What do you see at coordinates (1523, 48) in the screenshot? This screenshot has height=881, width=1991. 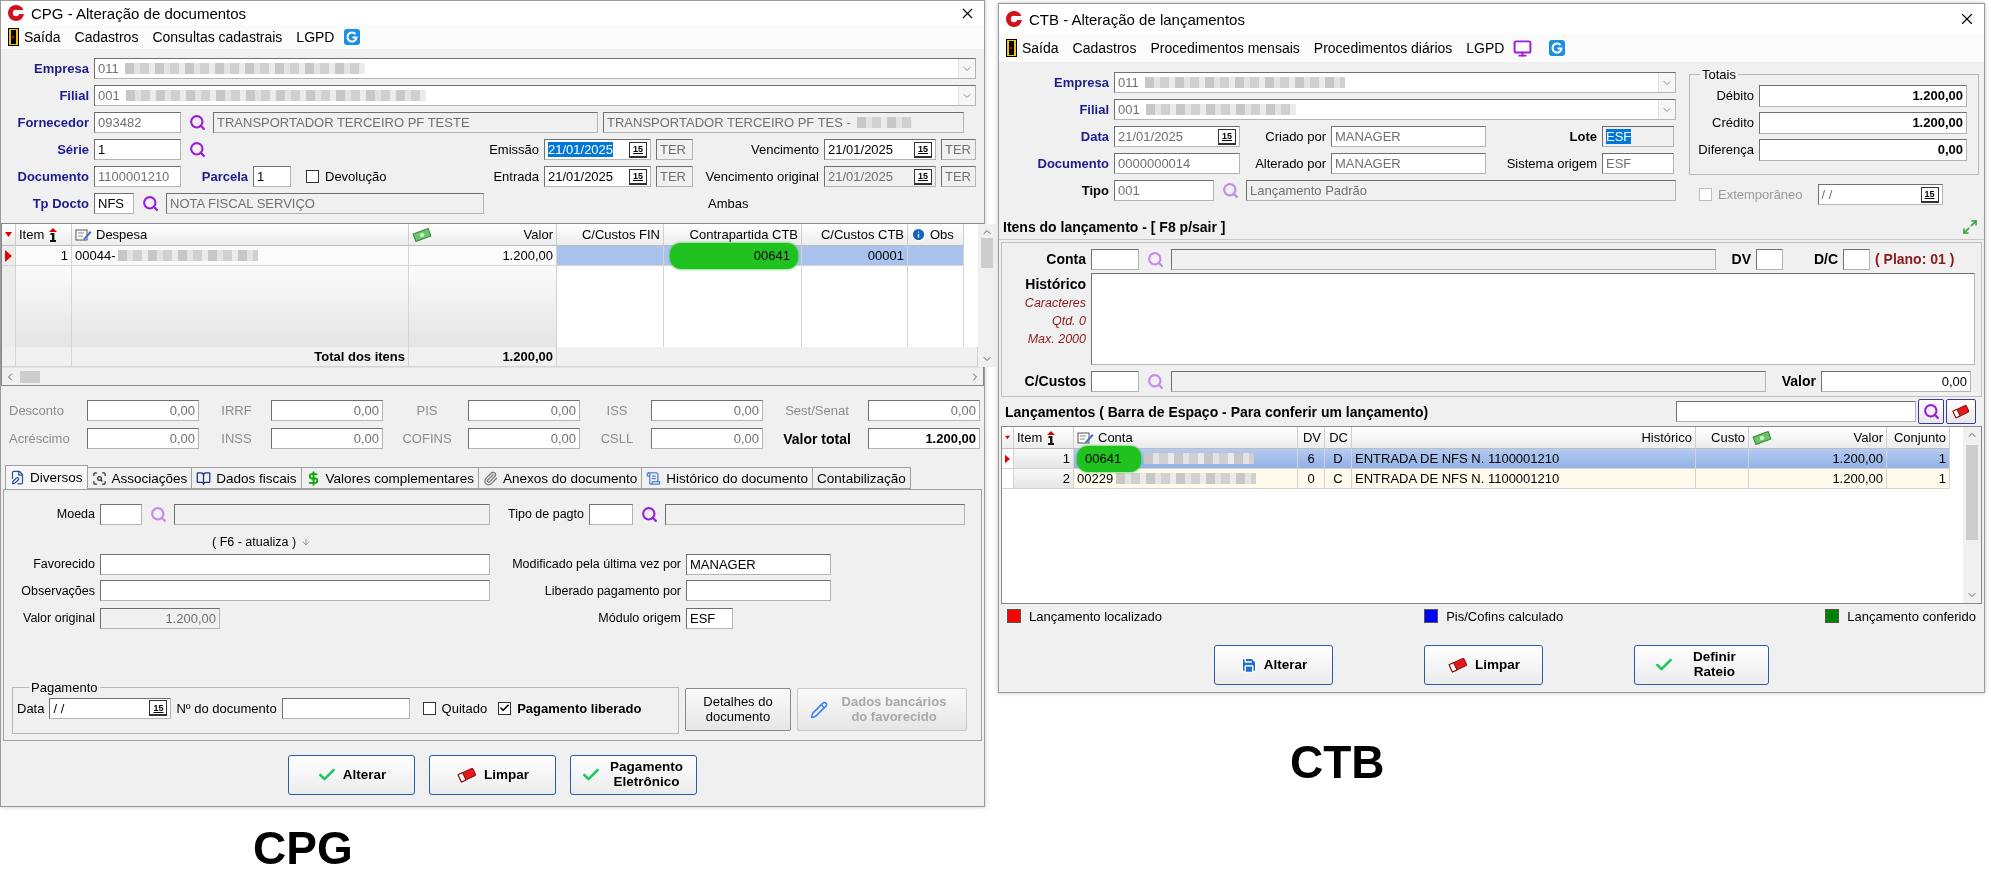 I see `monitor-icon` at bounding box center [1523, 48].